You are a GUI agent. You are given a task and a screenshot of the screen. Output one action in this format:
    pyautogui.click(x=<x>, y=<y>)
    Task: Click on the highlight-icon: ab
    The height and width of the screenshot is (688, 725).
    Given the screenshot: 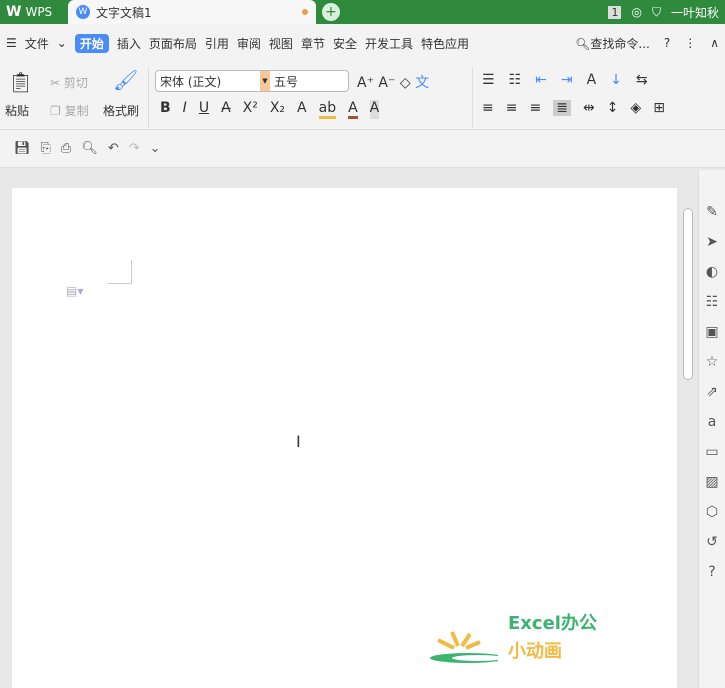 What is the action you would take?
    pyautogui.click(x=327, y=109)
    